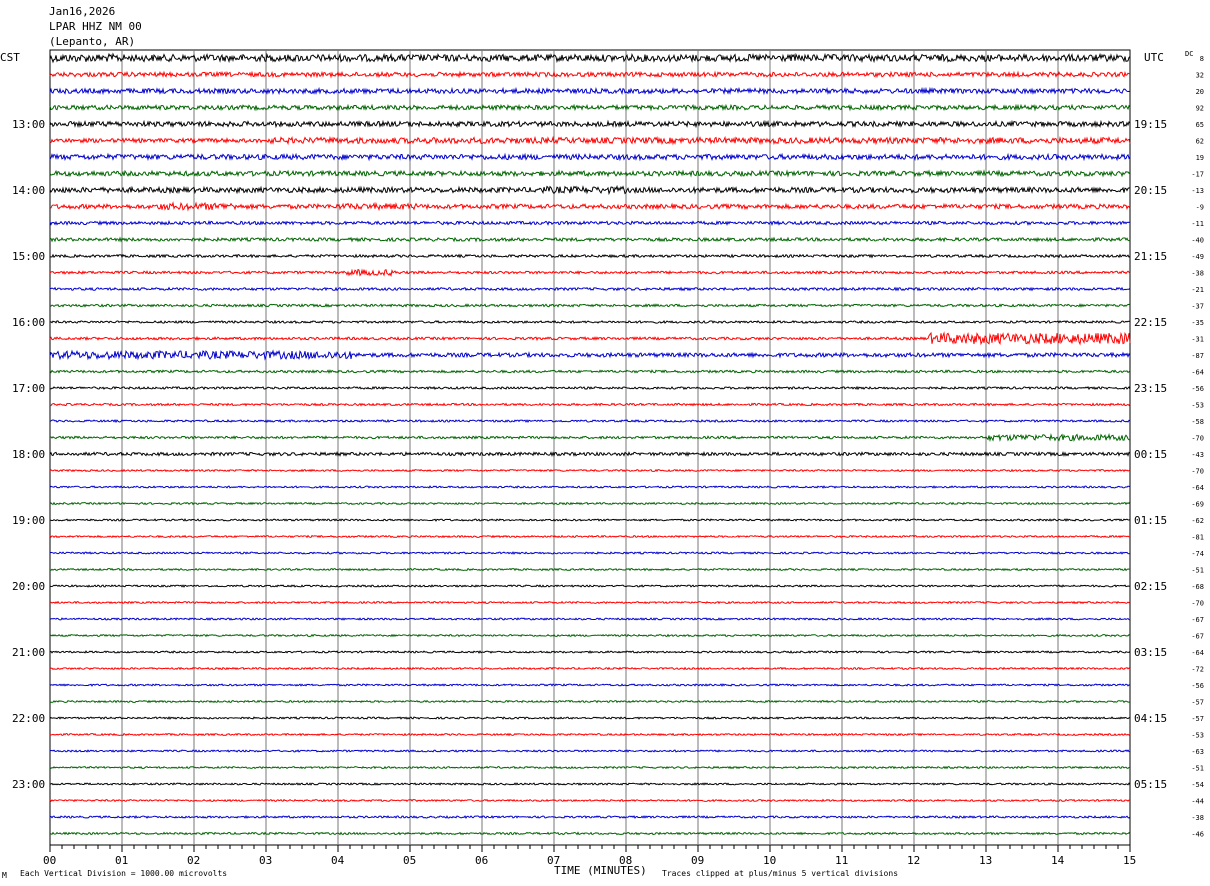  What do you see at coordinates (265, 860) in the screenshot?
I see `x-tick-label: 03` at bounding box center [265, 860].